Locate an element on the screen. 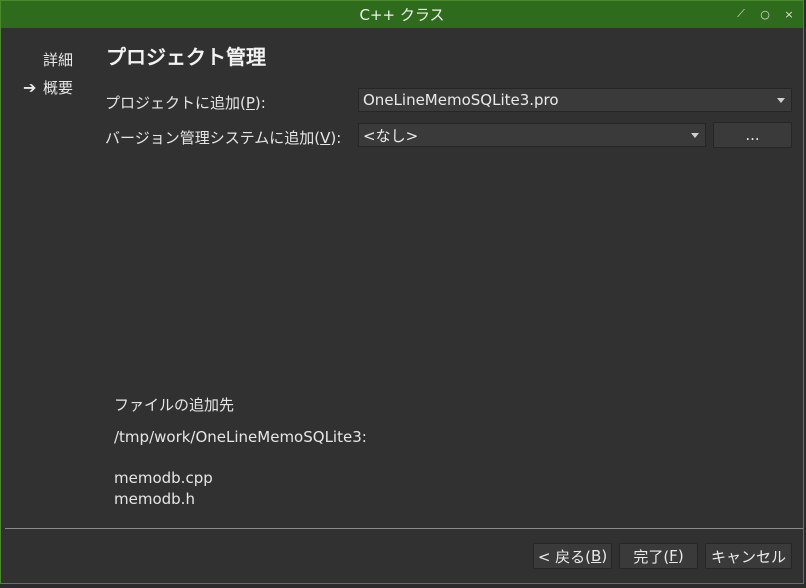 This screenshot has height=588, width=806. wizard-steps: 詳細 ➔ 概要 is located at coordinates (48, 73).